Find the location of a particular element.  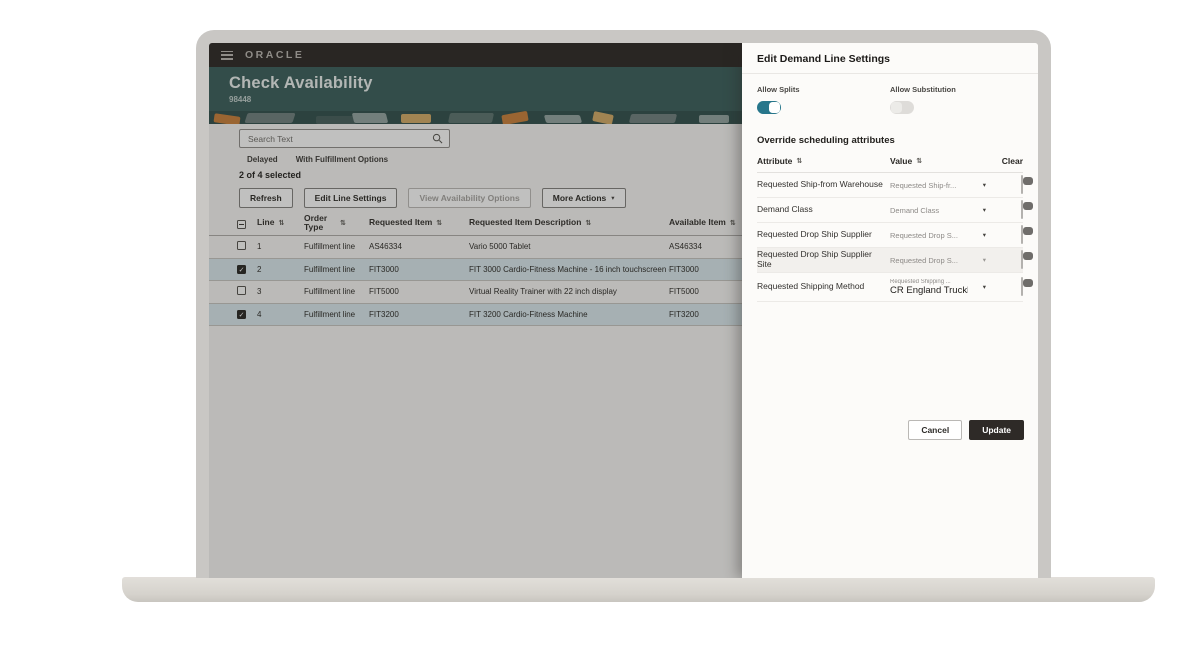

demand-class-select: Demand Class ▾ is located at coordinates (938, 210).